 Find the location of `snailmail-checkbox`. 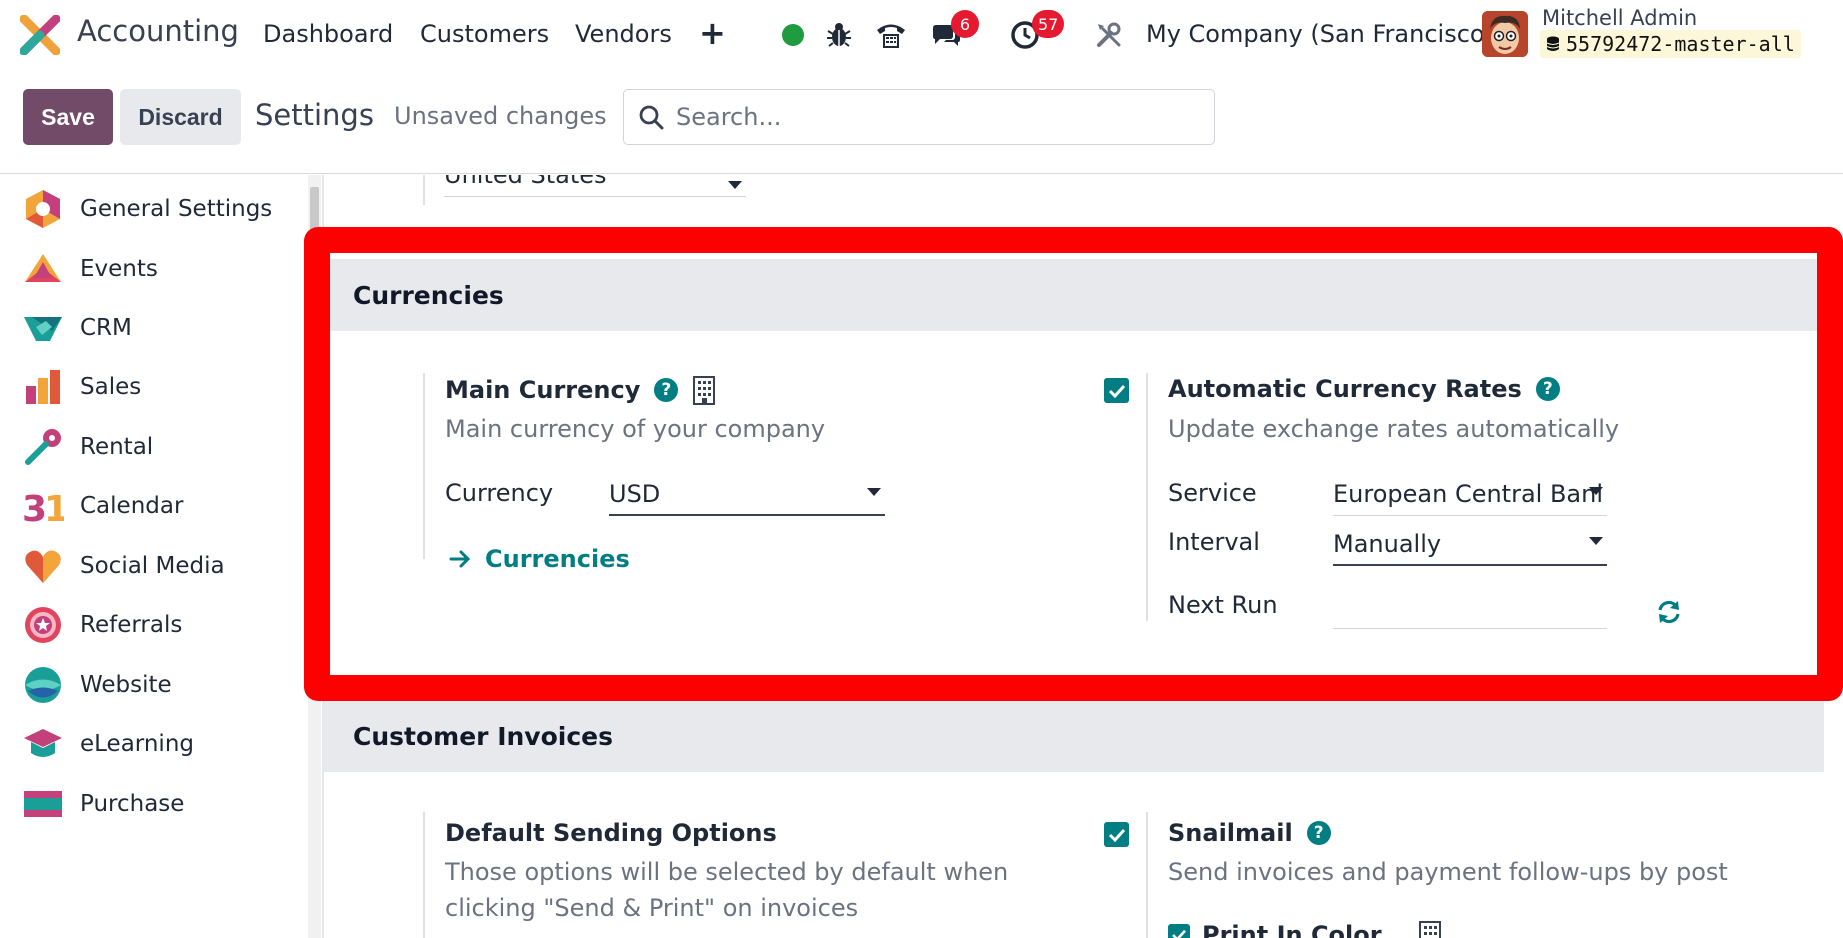

snailmail-checkbox is located at coordinates (1116, 834).